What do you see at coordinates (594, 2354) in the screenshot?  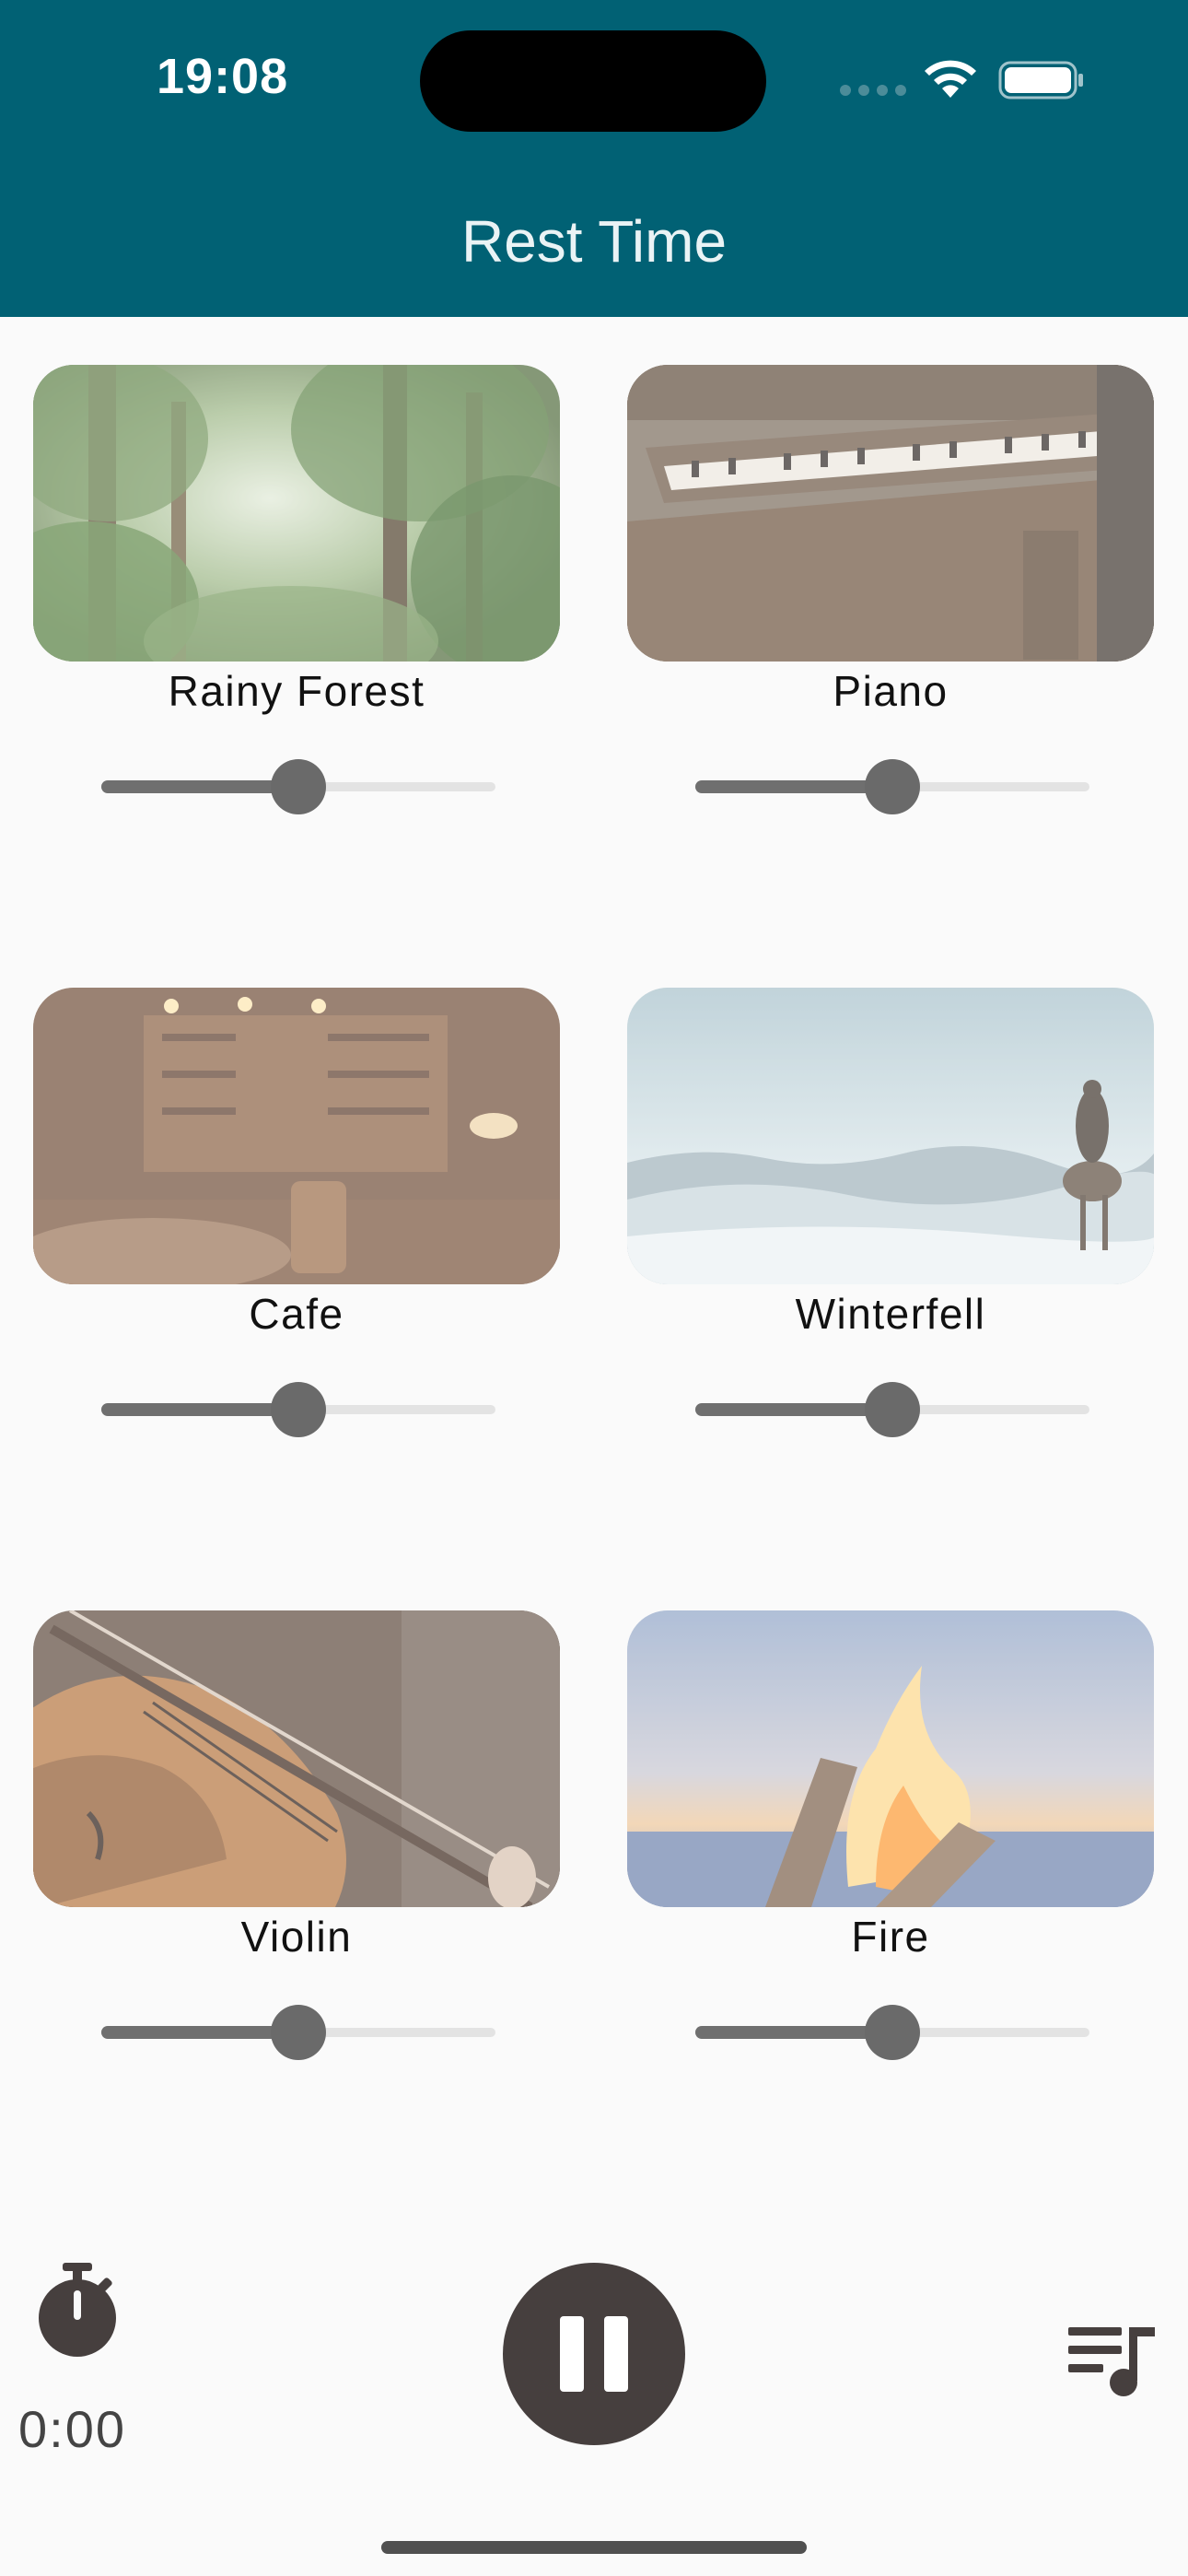 I see `pause-button` at bounding box center [594, 2354].